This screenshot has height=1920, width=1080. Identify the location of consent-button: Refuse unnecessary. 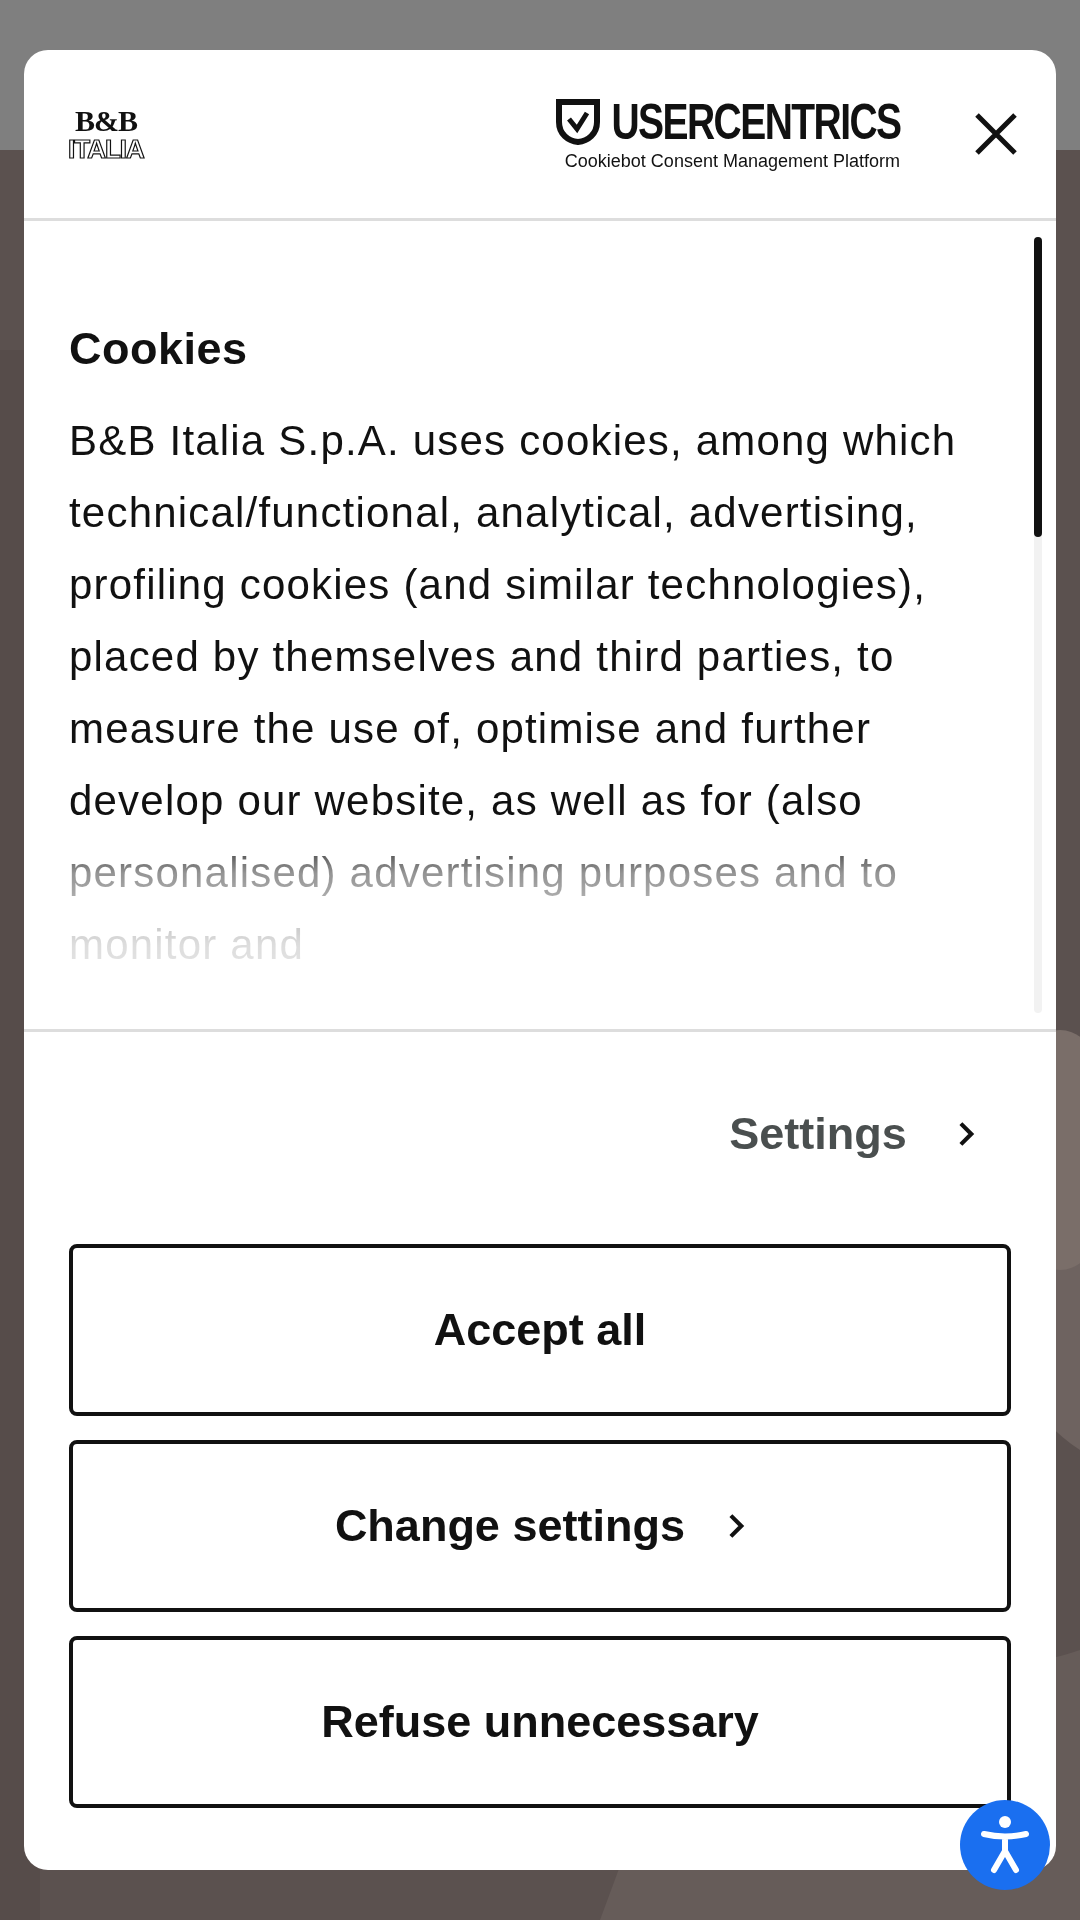
(540, 1722).